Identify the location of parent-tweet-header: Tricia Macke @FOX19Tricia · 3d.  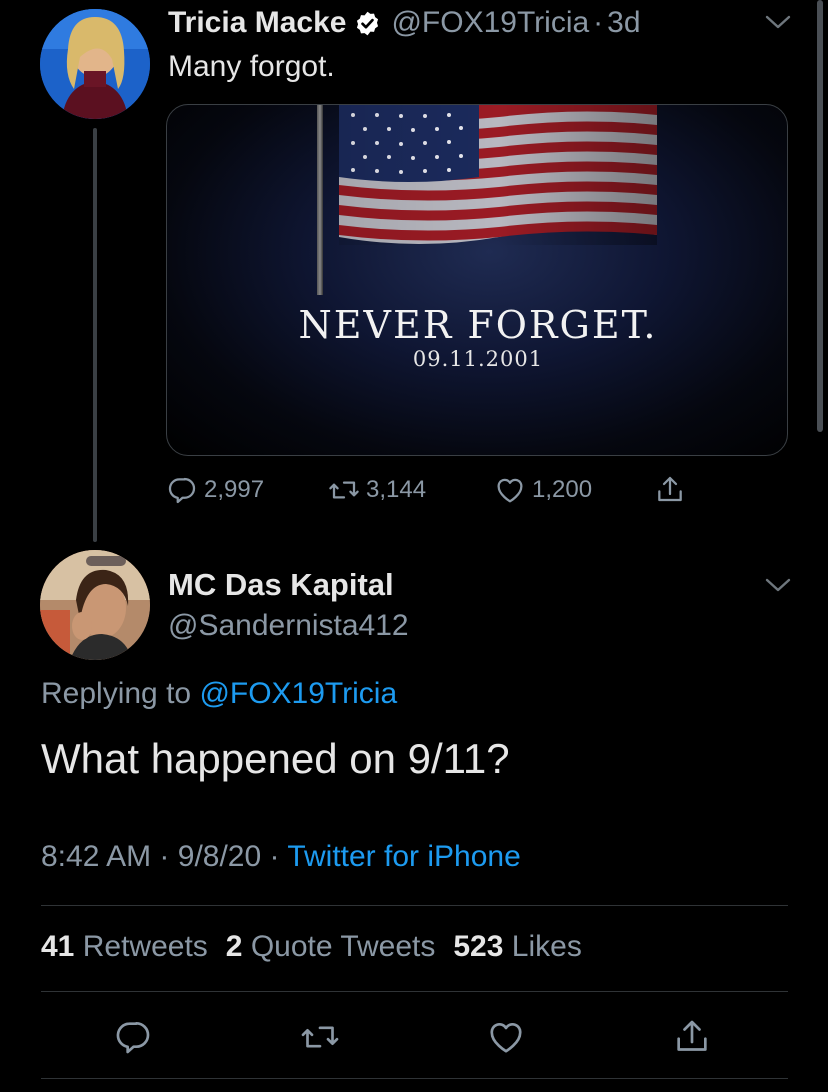
(404, 23).